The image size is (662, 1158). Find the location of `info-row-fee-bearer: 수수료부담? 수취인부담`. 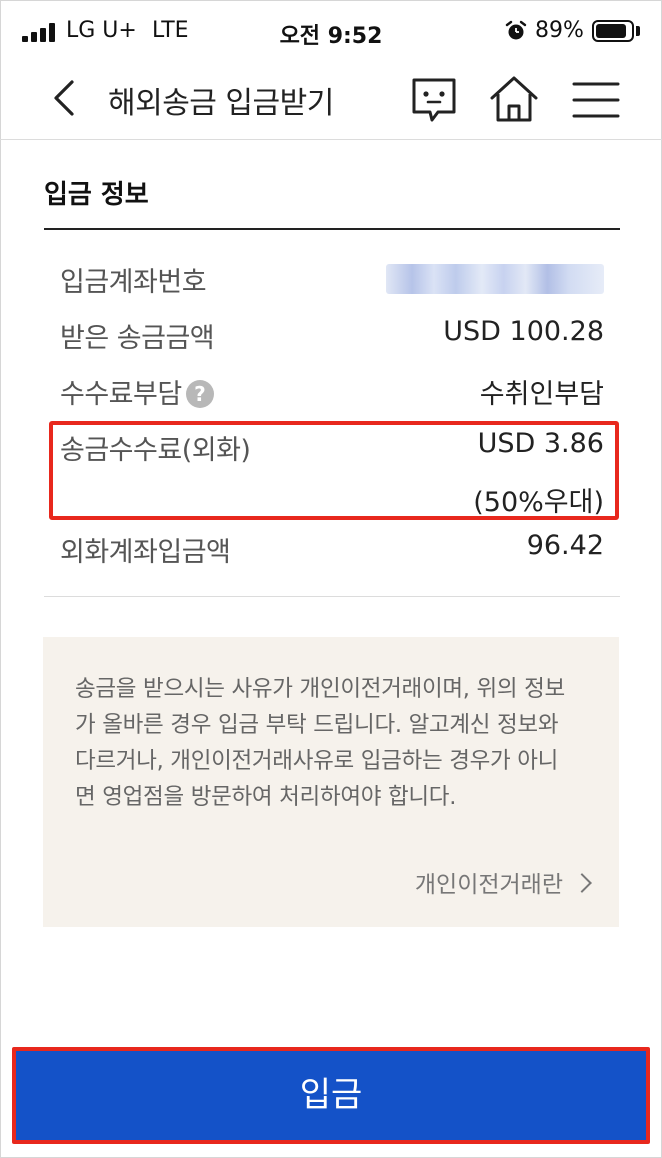

info-row-fee-bearer: 수수료부담? 수취인부담 is located at coordinates (332, 392).